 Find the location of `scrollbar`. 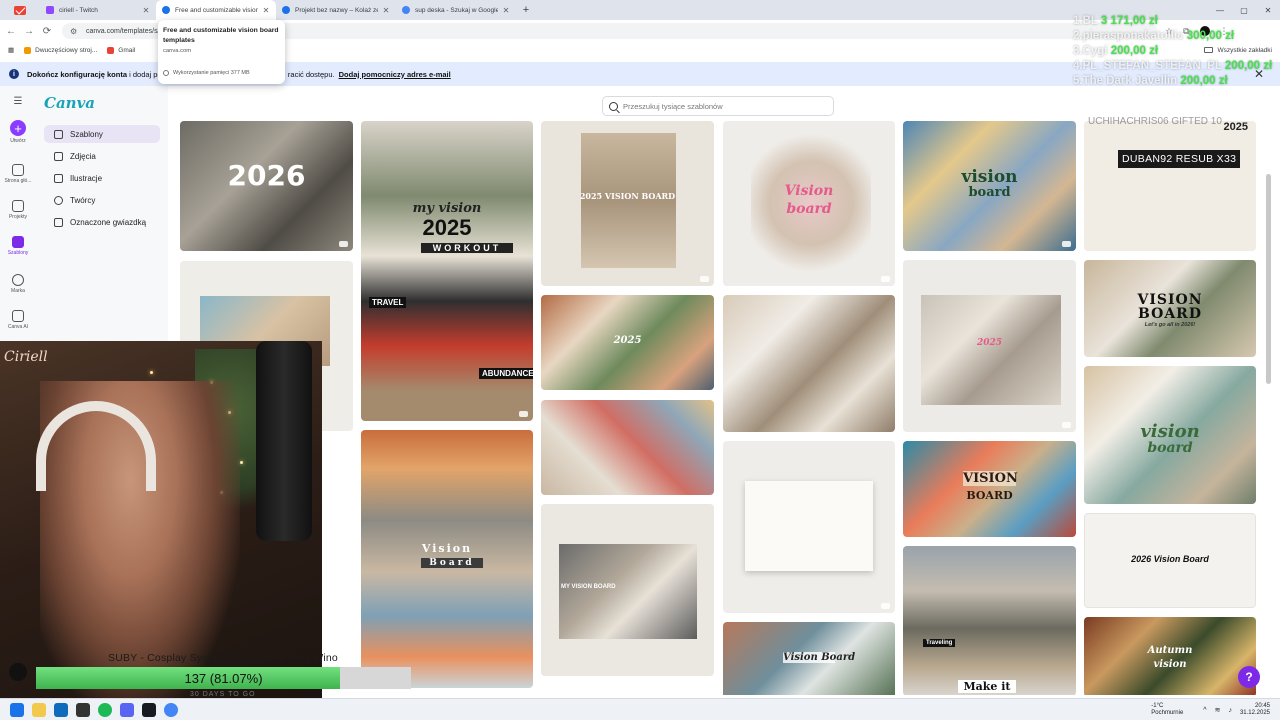

scrollbar is located at coordinates (1268, 279).